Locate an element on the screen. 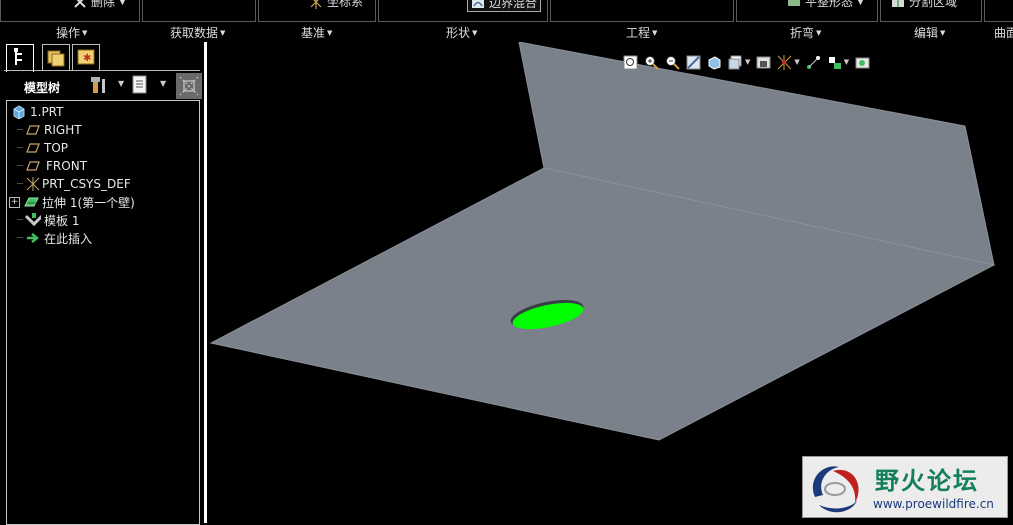  group-label-engineering: 工程 ▼ is located at coordinates (641, 32).